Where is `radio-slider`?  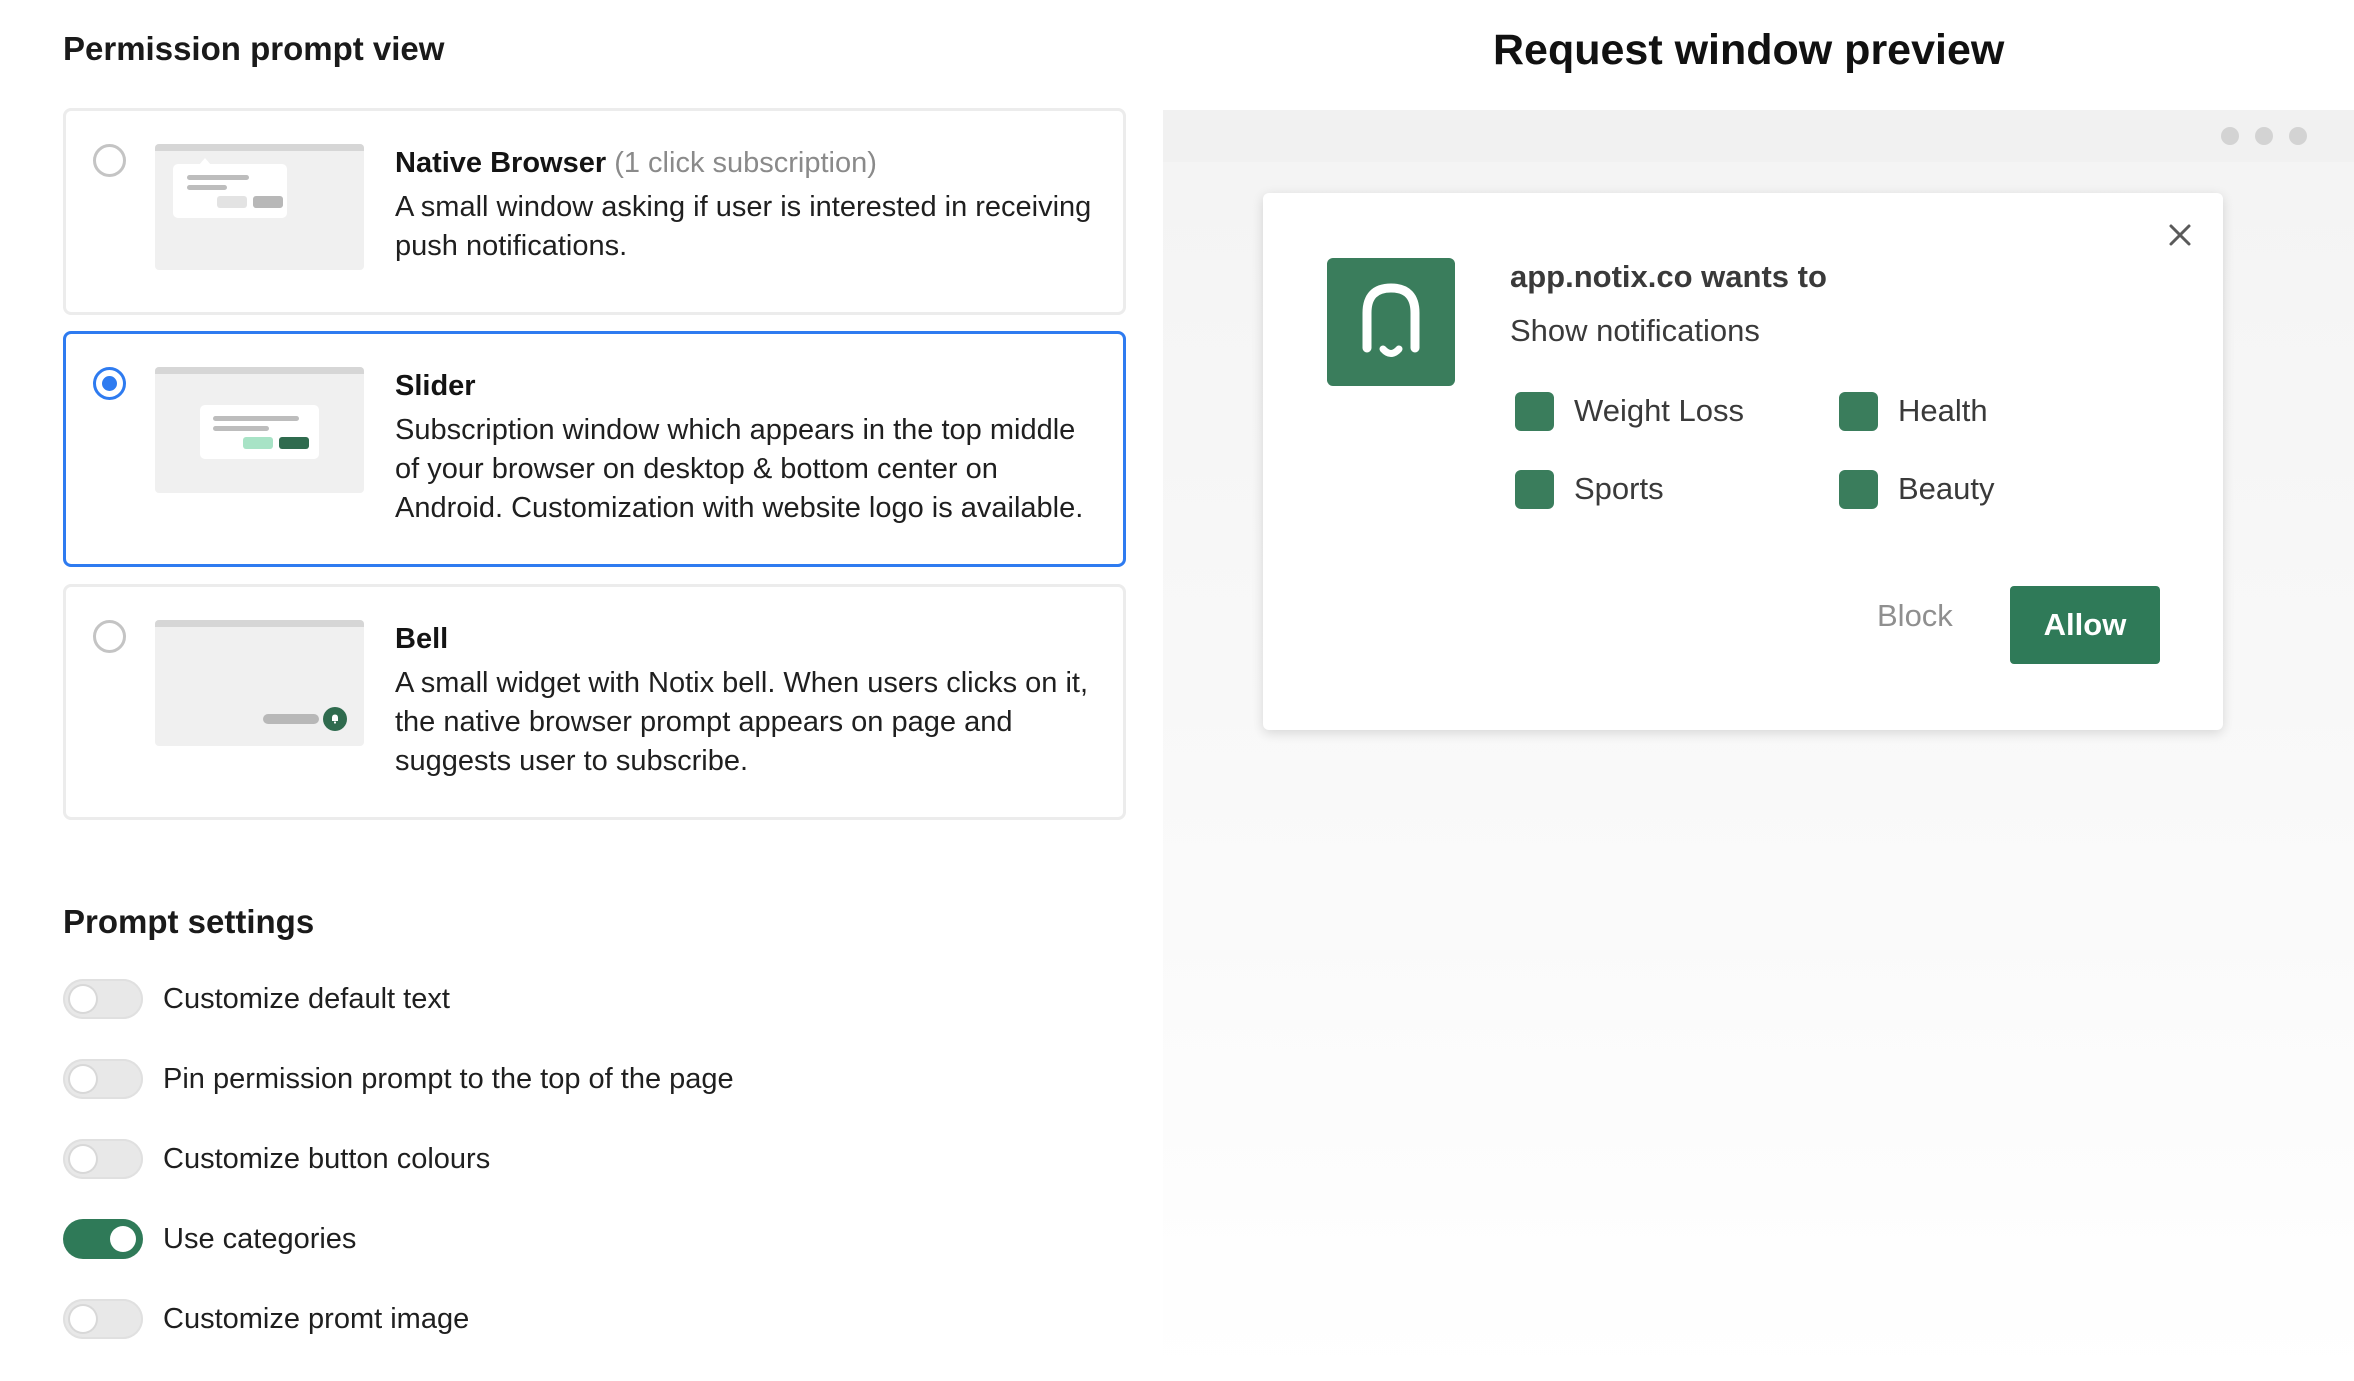 radio-slider is located at coordinates (109, 383).